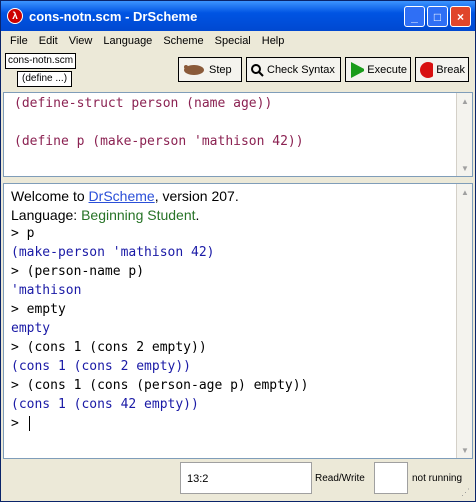 This screenshot has width=476, height=502. I want to click on execute-button: Execute, so click(378, 69).